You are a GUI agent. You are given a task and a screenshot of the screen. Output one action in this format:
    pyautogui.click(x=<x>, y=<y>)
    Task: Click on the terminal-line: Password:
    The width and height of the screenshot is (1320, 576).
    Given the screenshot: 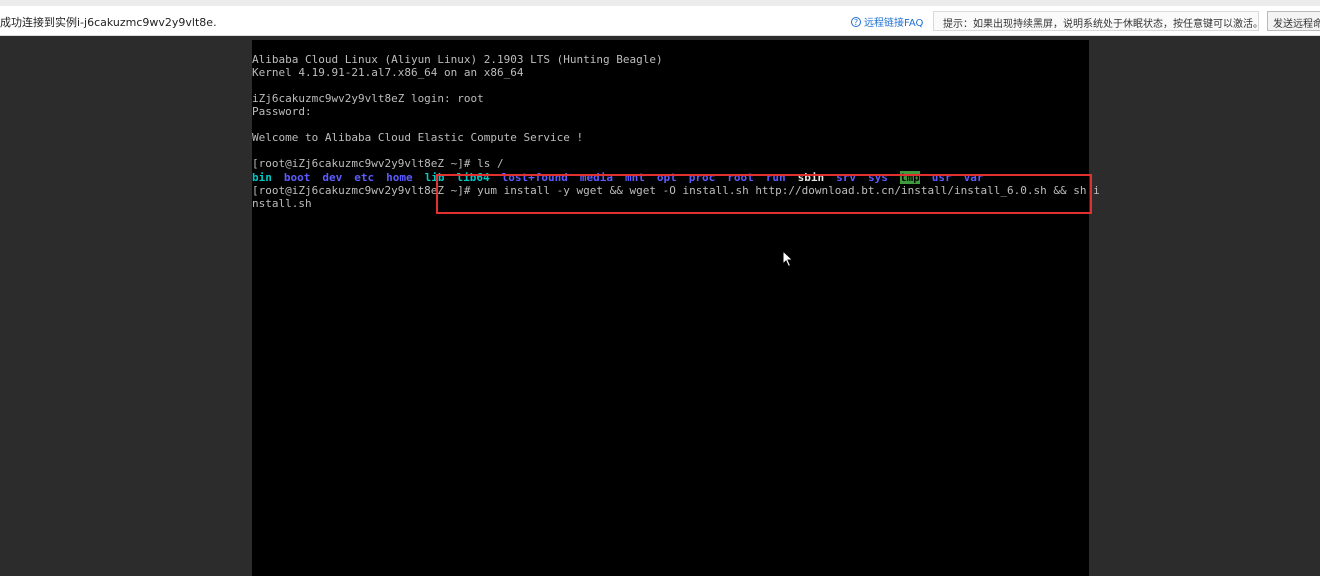 What is the action you would take?
    pyautogui.click(x=282, y=111)
    